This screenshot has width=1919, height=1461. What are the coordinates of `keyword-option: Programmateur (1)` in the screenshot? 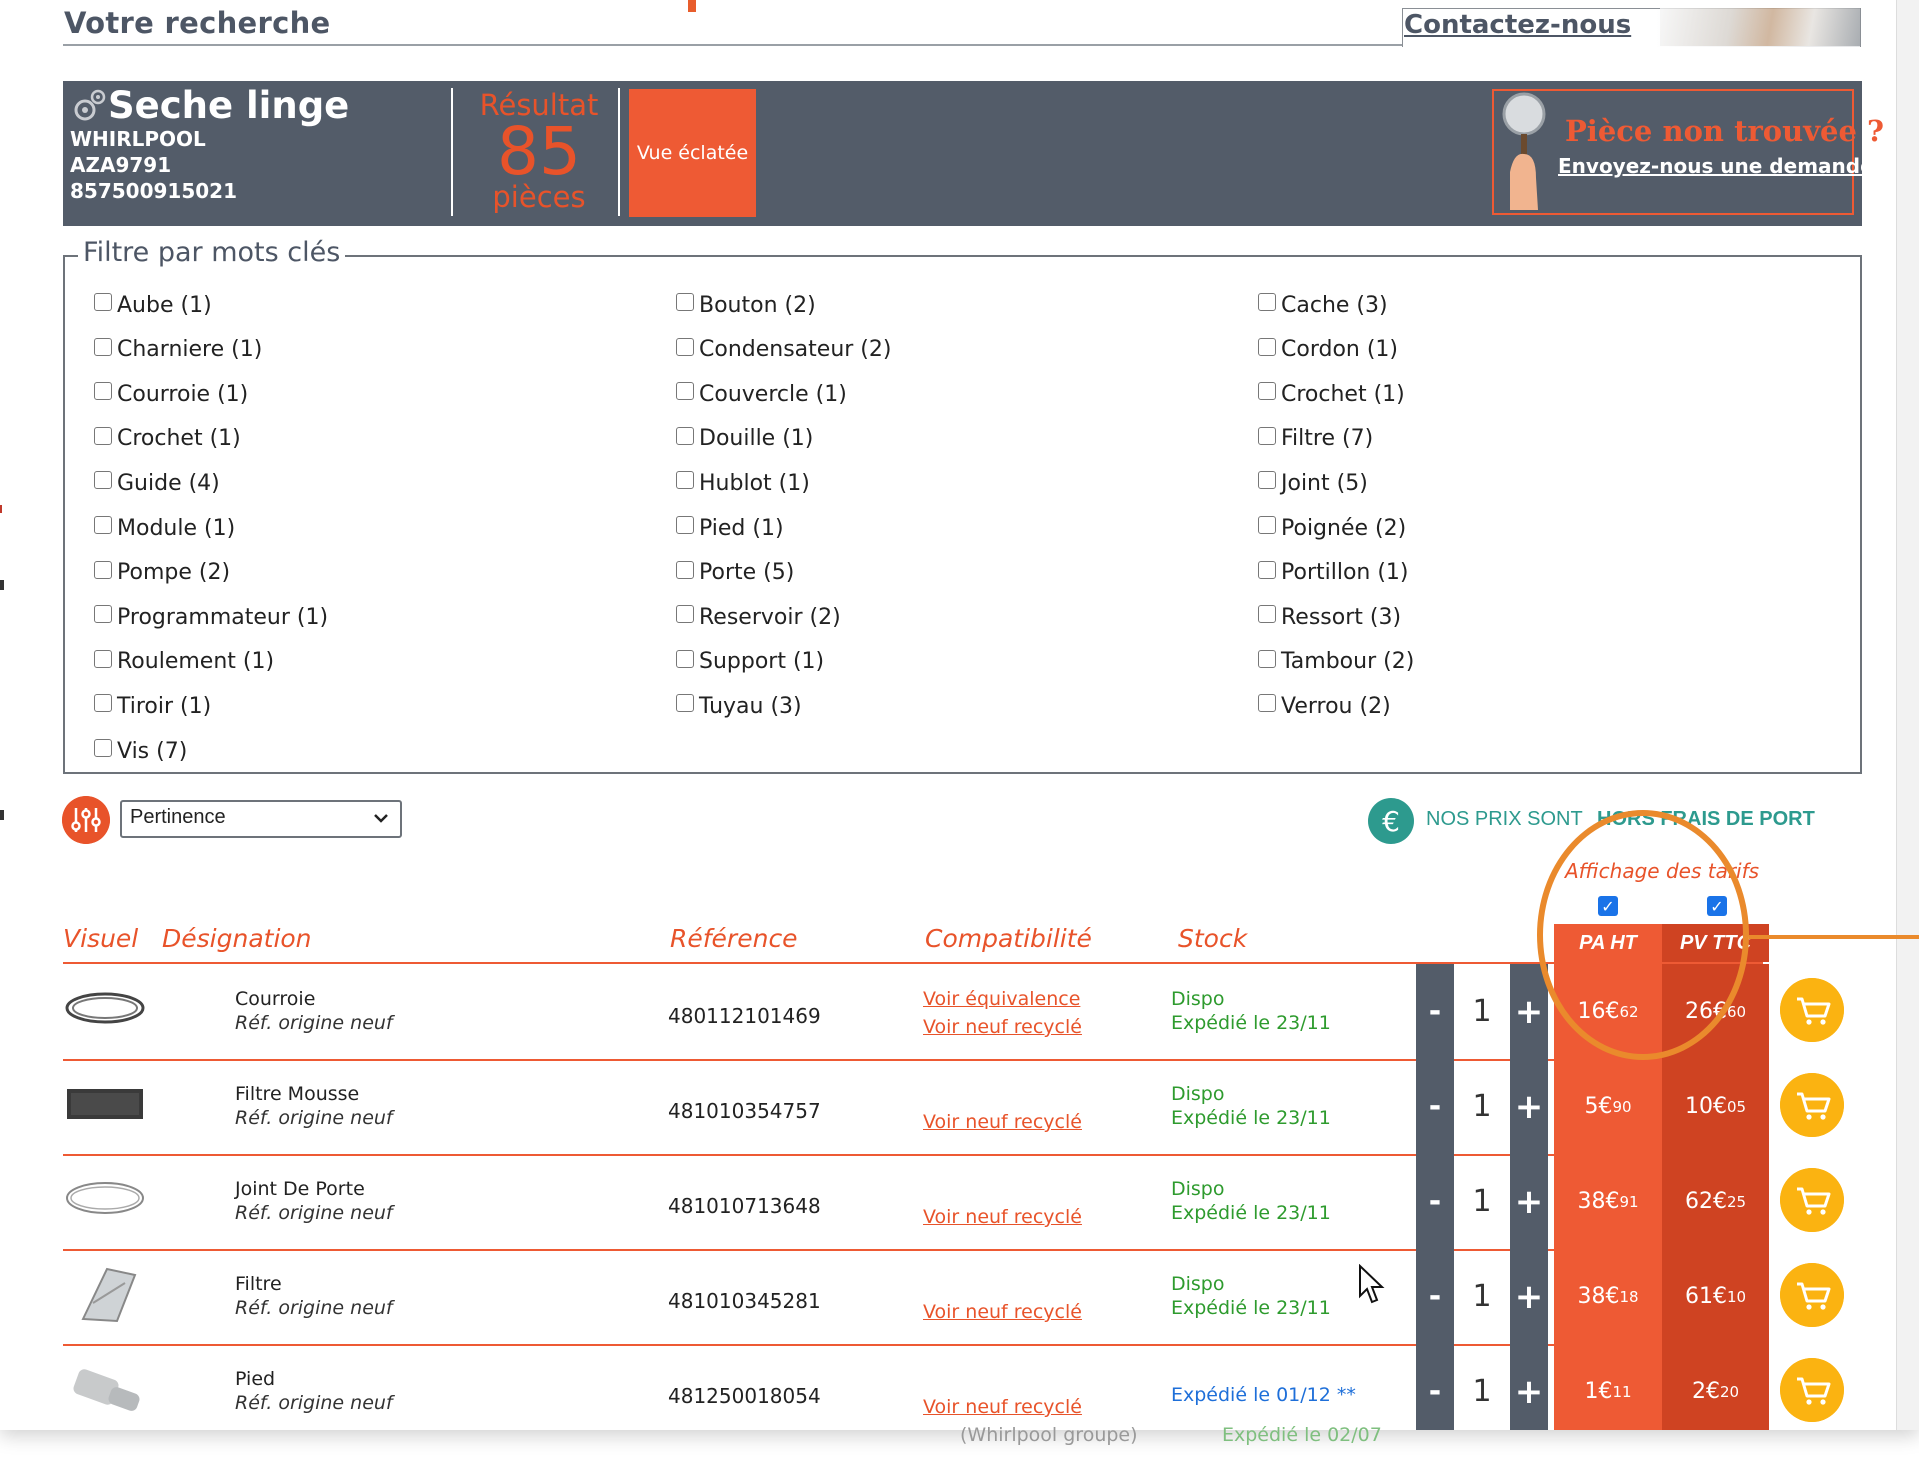 It's located at (211, 617).